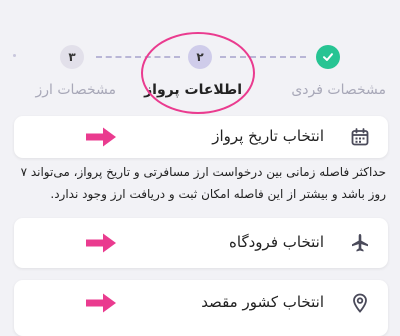  I want to click on step-2-label: اطلاعات پرواز, so click(193, 90).